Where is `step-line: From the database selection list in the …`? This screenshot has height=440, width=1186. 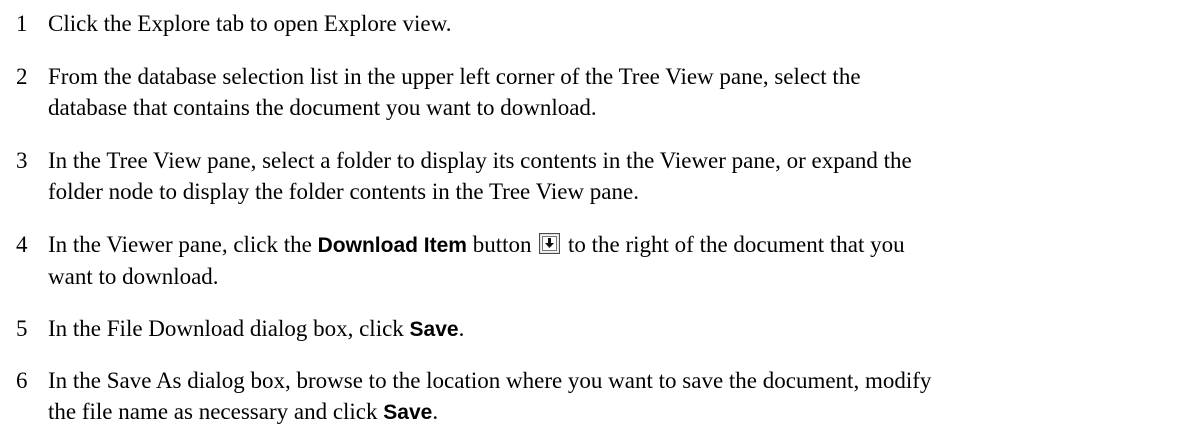
step-line: From the database selection list in the … is located at coordinates (454, 76).